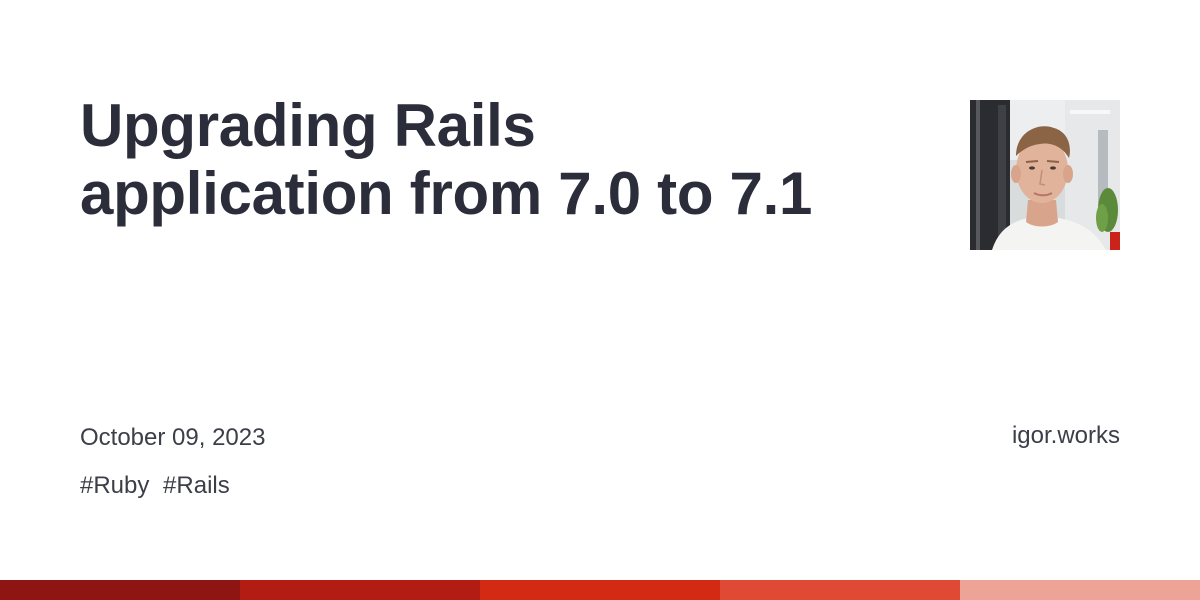 This screenshot has height=600, width=1200. Describe the element at coordinates (446, 193) in the screenshot. I see `post-title-line-2: application from 7.0 to 7.1` at that location.